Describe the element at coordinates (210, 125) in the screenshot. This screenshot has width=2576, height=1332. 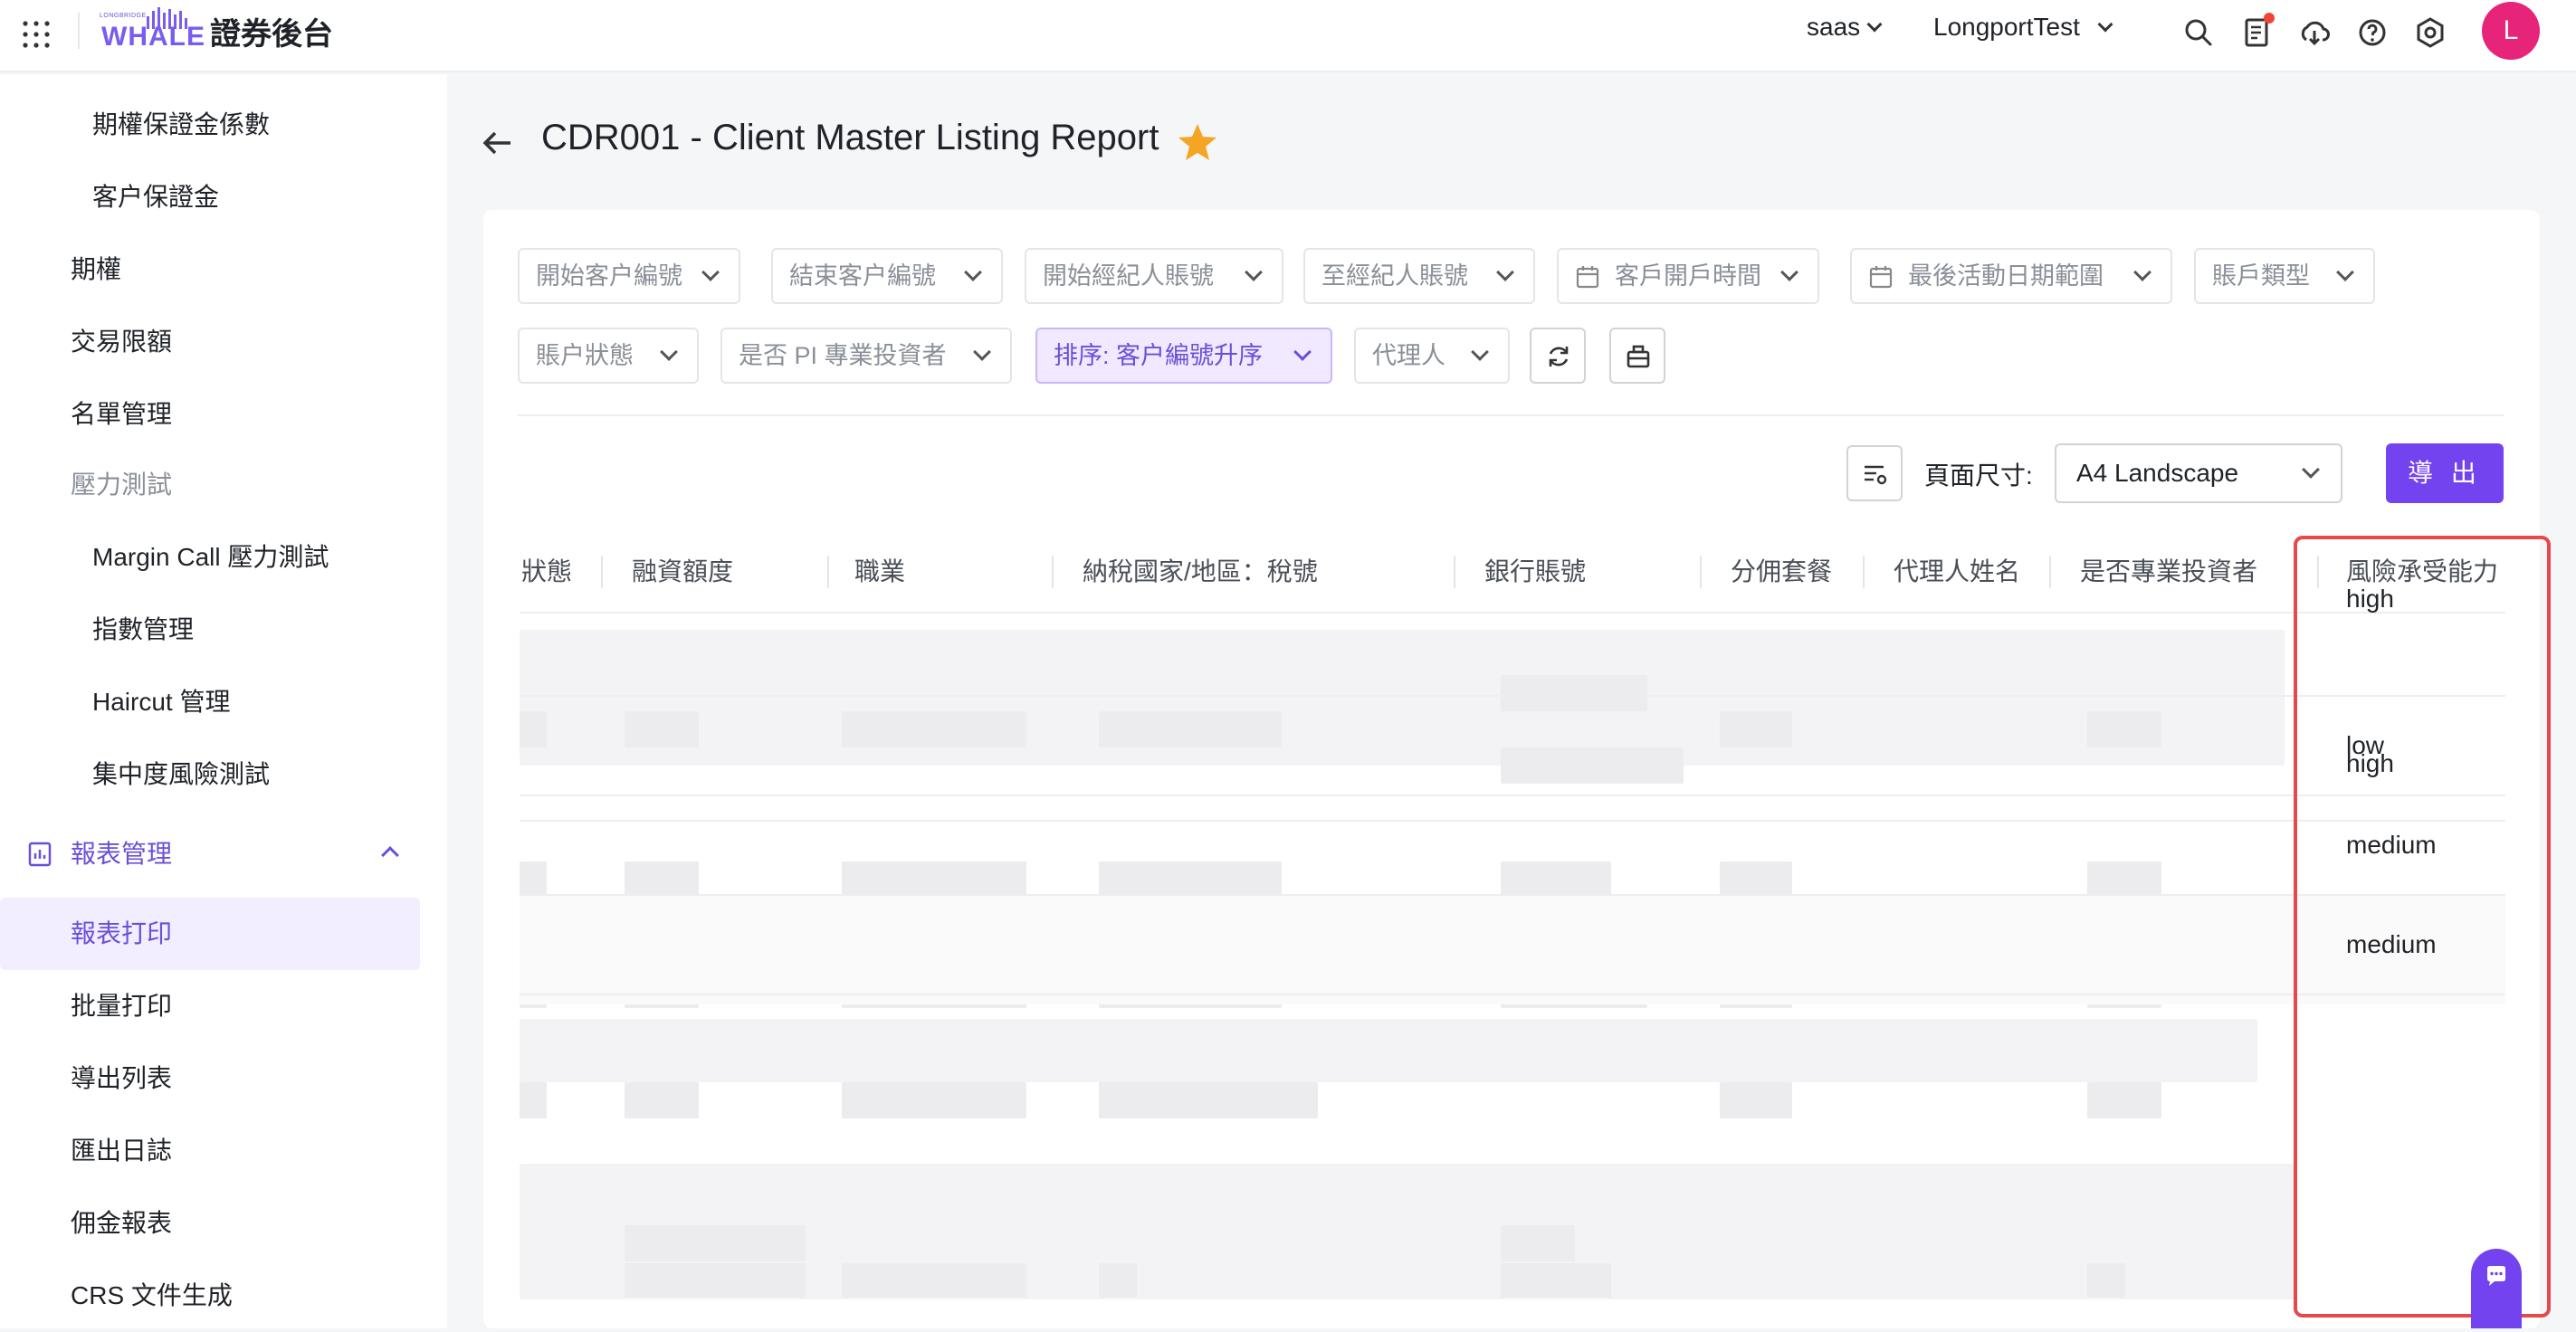
I see `sidebar-item-option-margin-ratio: 期權保證金係數` at that location.